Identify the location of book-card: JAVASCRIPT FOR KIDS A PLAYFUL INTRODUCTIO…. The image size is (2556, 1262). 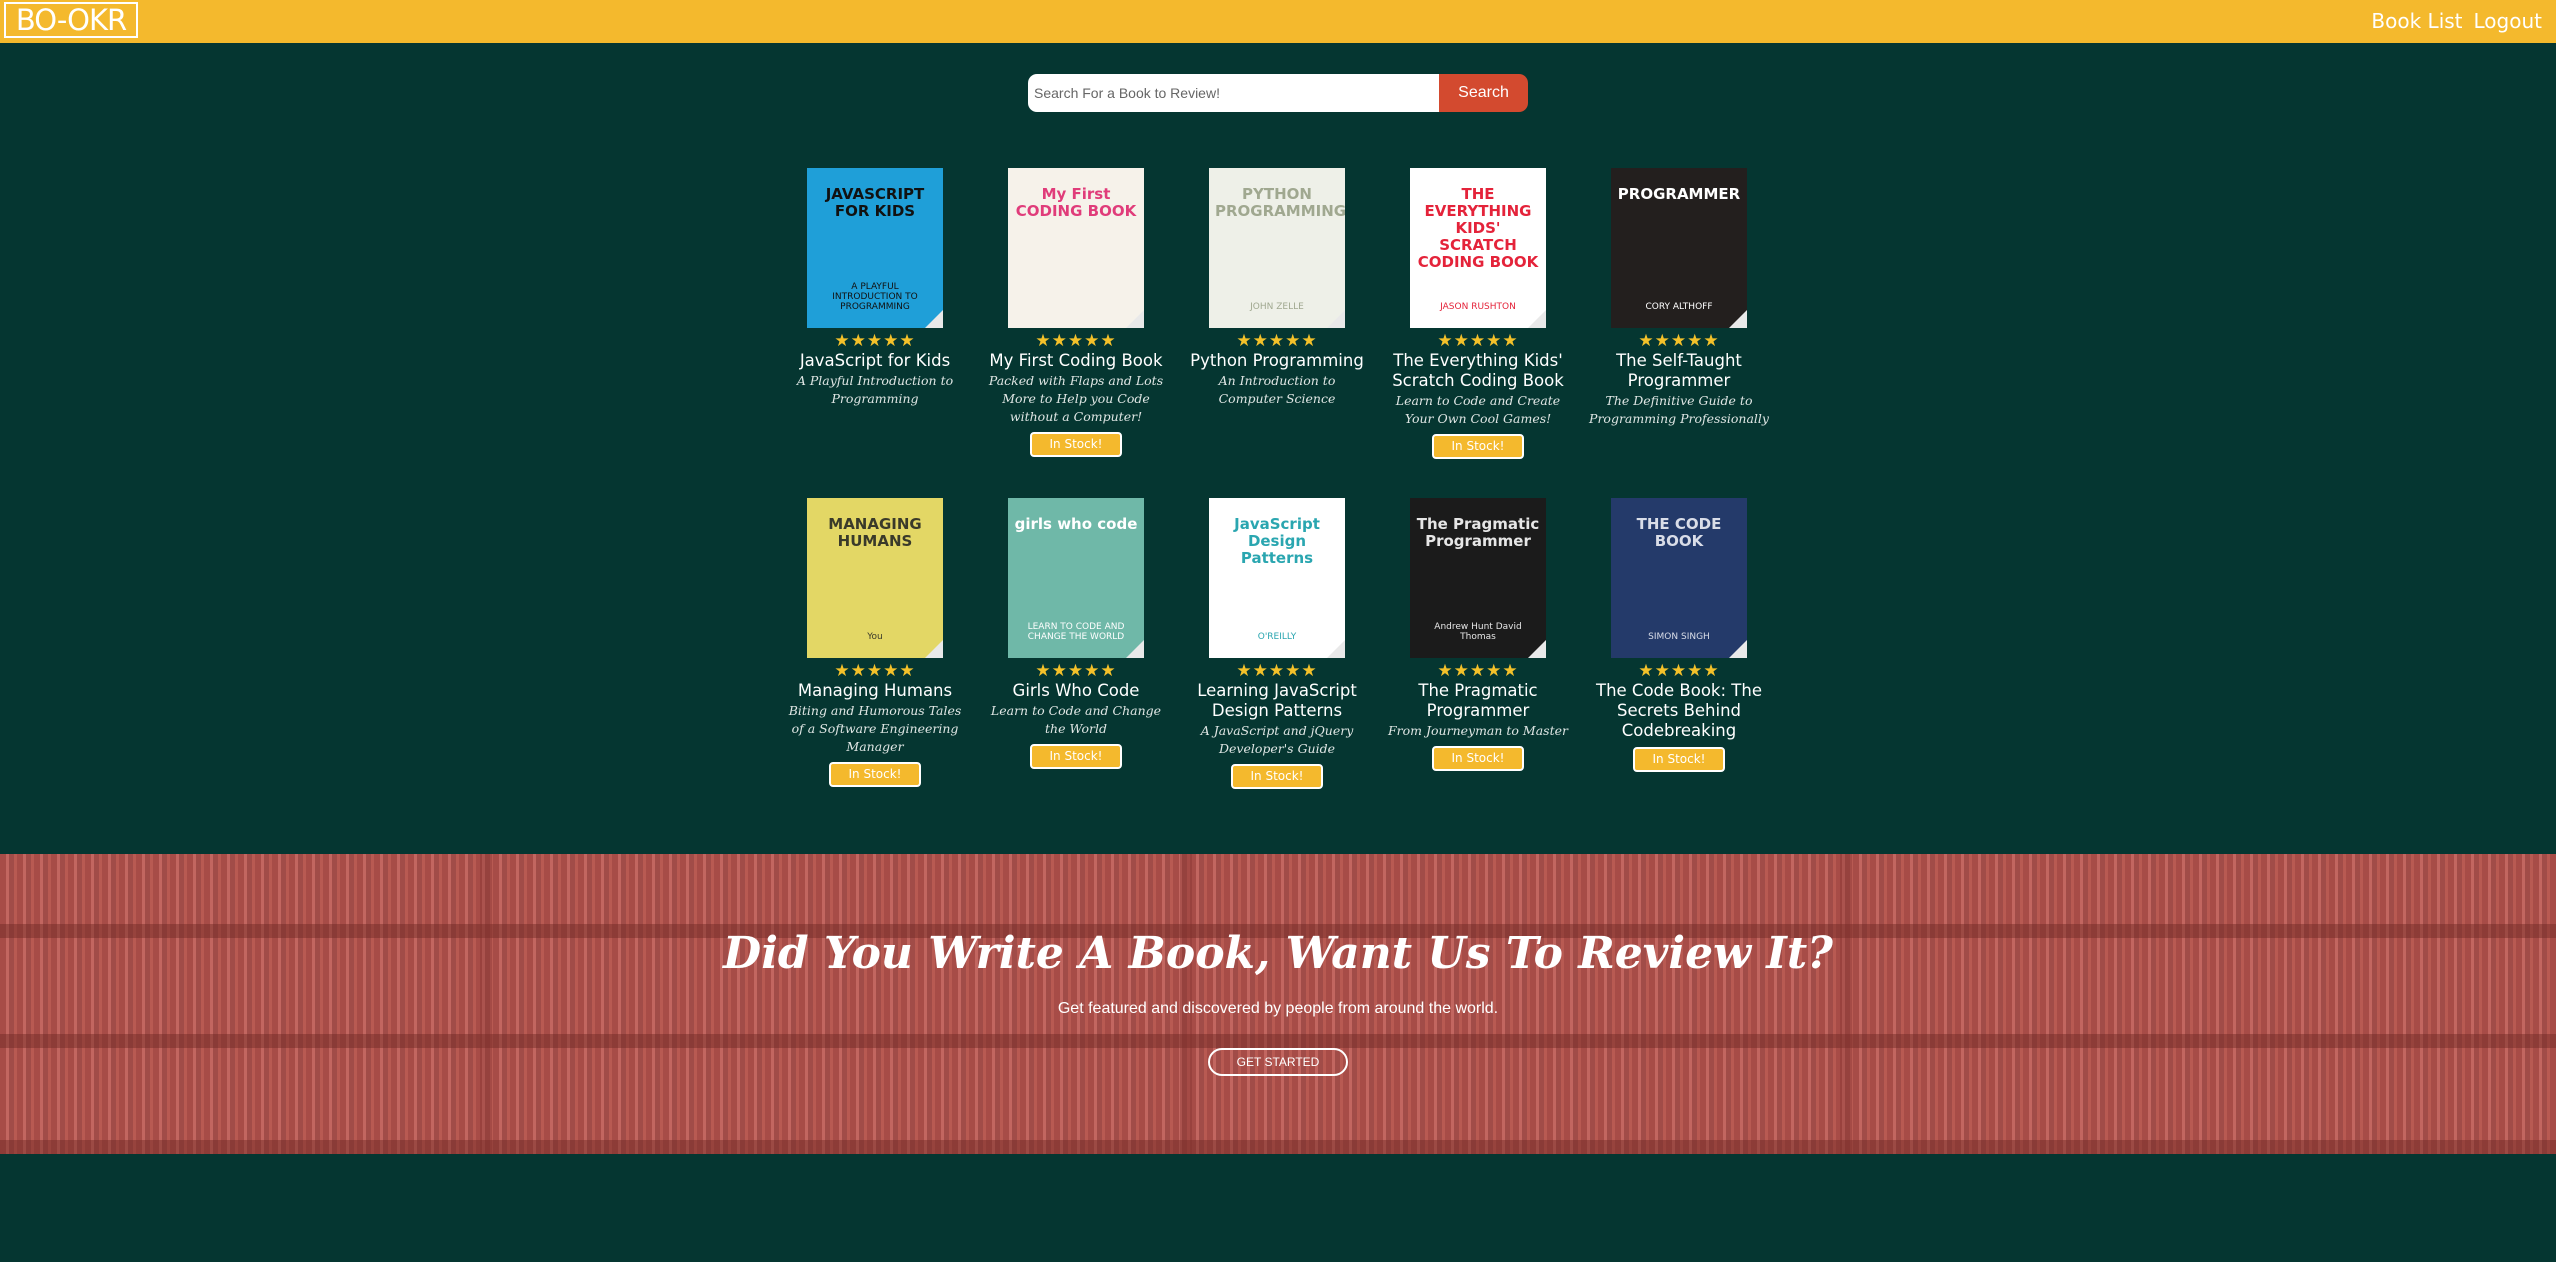
(875, 288).